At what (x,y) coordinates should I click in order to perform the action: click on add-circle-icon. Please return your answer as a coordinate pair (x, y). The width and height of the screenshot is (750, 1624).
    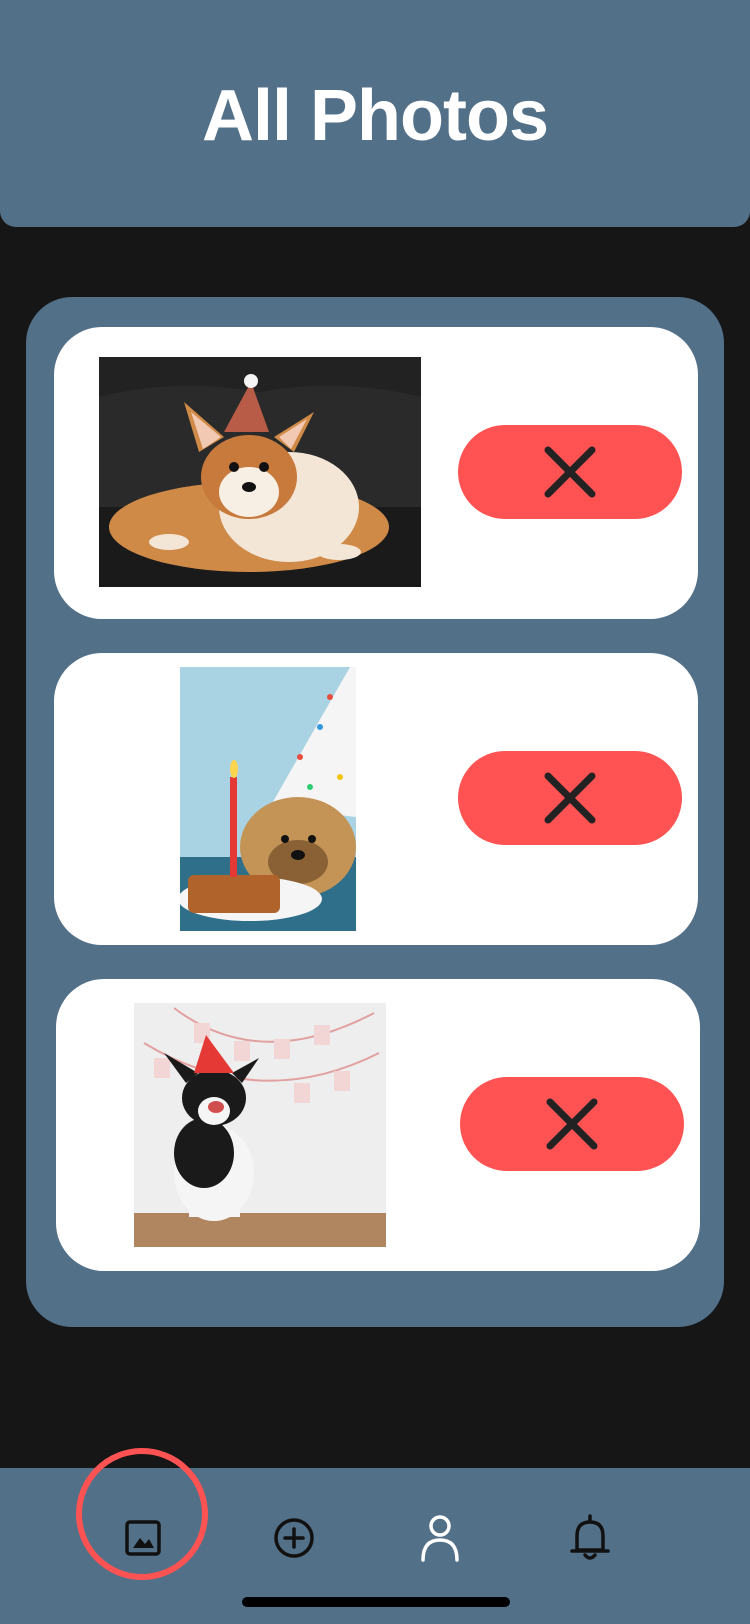
    Looking at the image, I should click on (294, 1538).